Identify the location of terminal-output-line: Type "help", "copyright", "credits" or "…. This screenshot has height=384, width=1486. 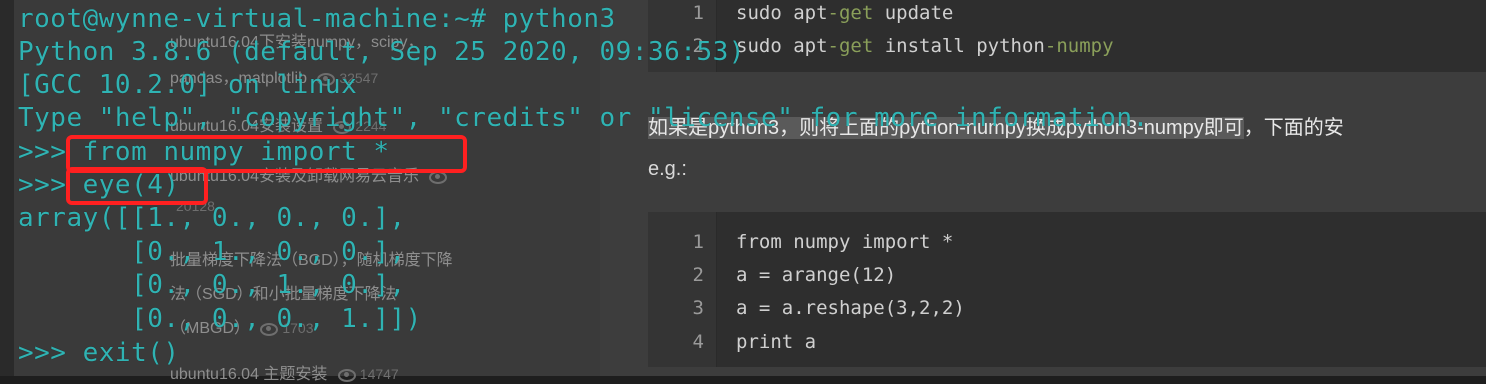
(583, 118).